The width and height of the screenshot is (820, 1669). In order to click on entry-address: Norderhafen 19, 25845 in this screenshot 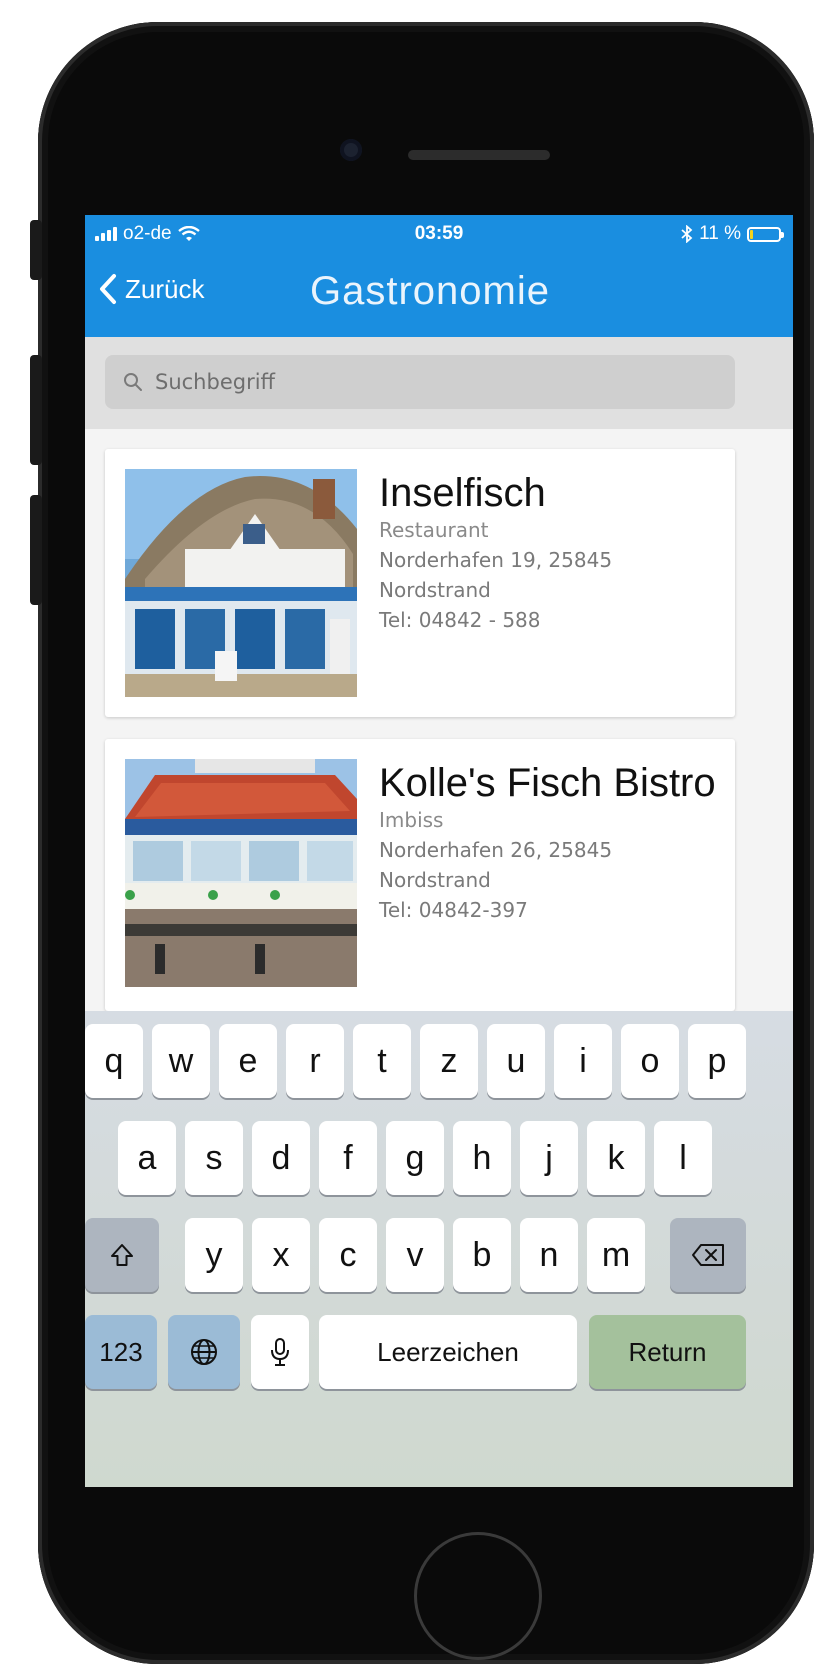, I will do `click(496, 560)`.